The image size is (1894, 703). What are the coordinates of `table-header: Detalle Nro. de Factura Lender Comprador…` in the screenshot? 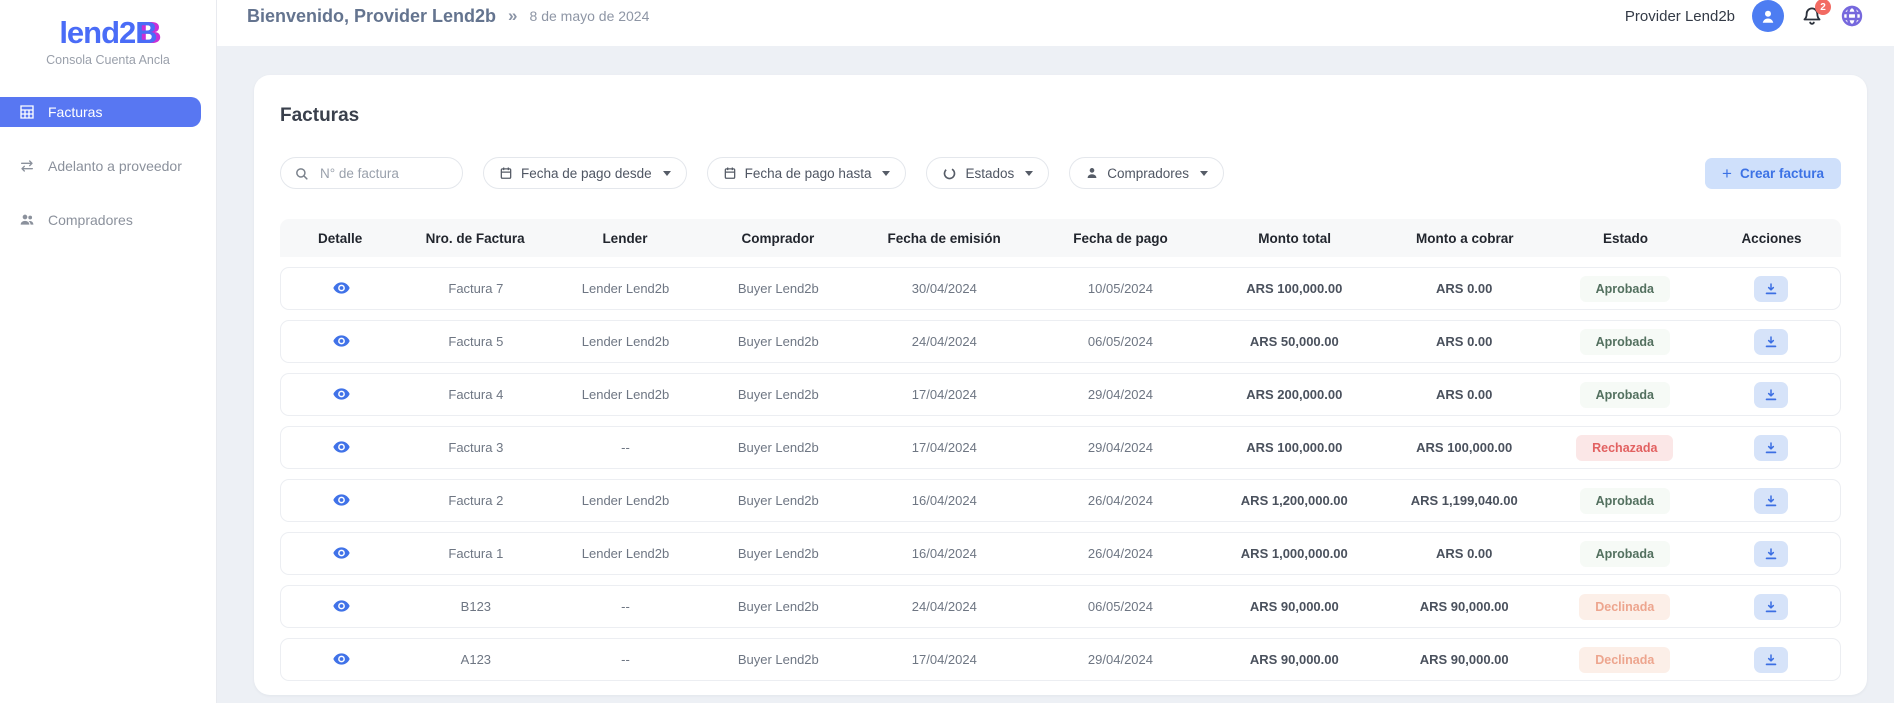 It's located at (1060, 238).